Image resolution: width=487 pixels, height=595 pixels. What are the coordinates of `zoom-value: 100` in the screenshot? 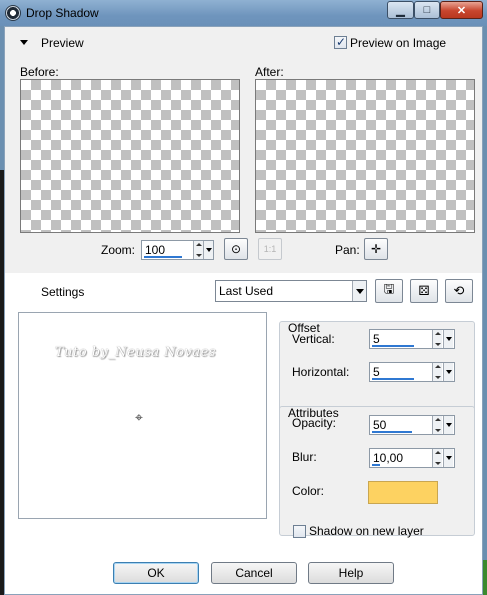 It's located at (155, 250).